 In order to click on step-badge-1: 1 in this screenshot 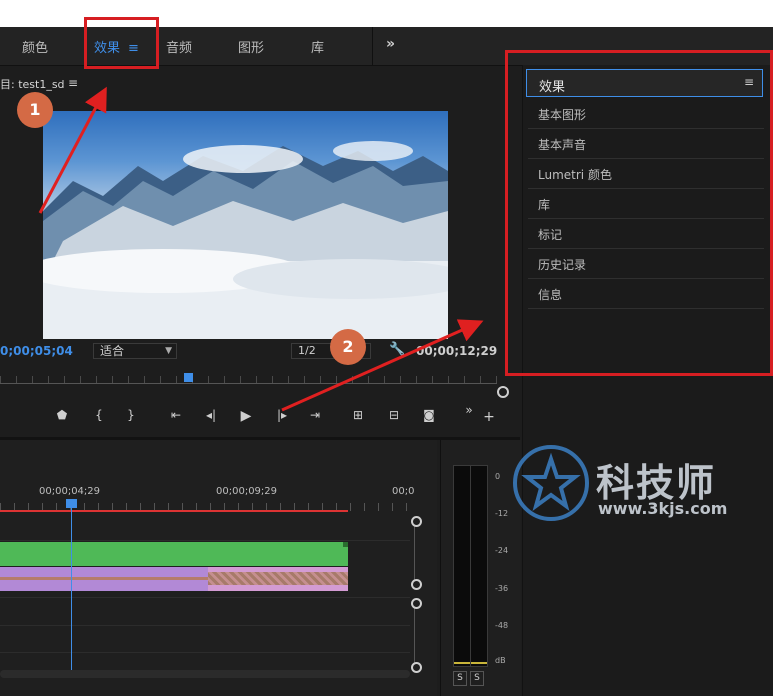, I will do `click(35, 110)`.